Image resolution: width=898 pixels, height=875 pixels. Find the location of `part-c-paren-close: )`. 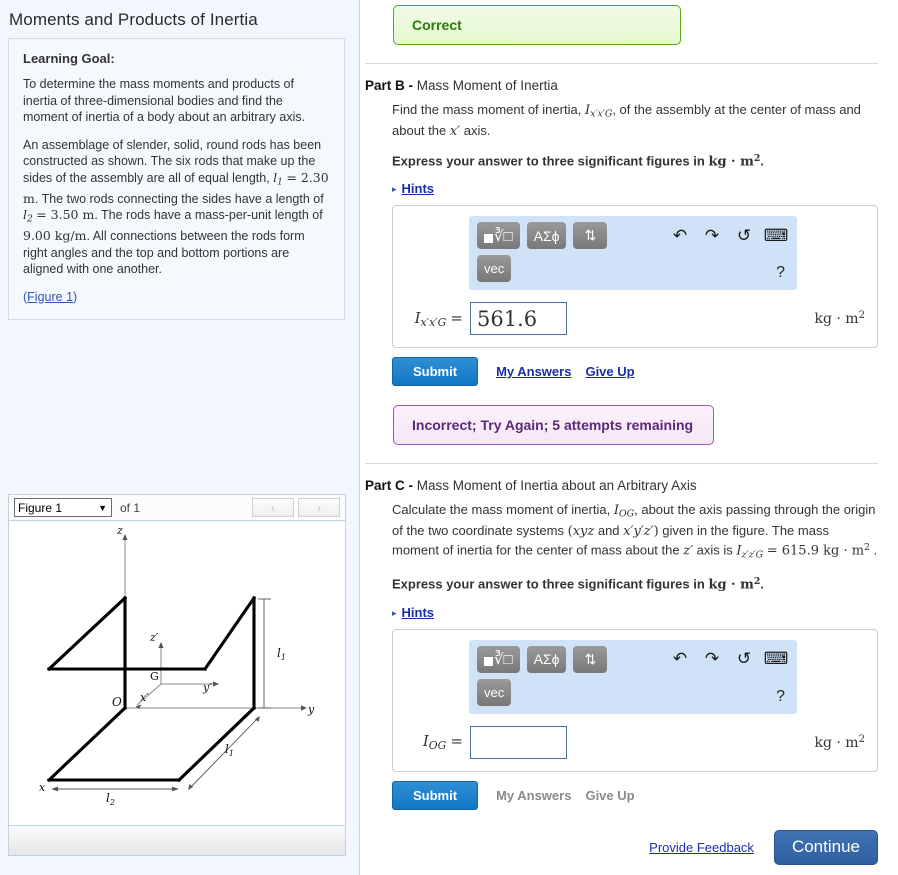

part-c-paren-close: ) is located at coordinates (656, 531).